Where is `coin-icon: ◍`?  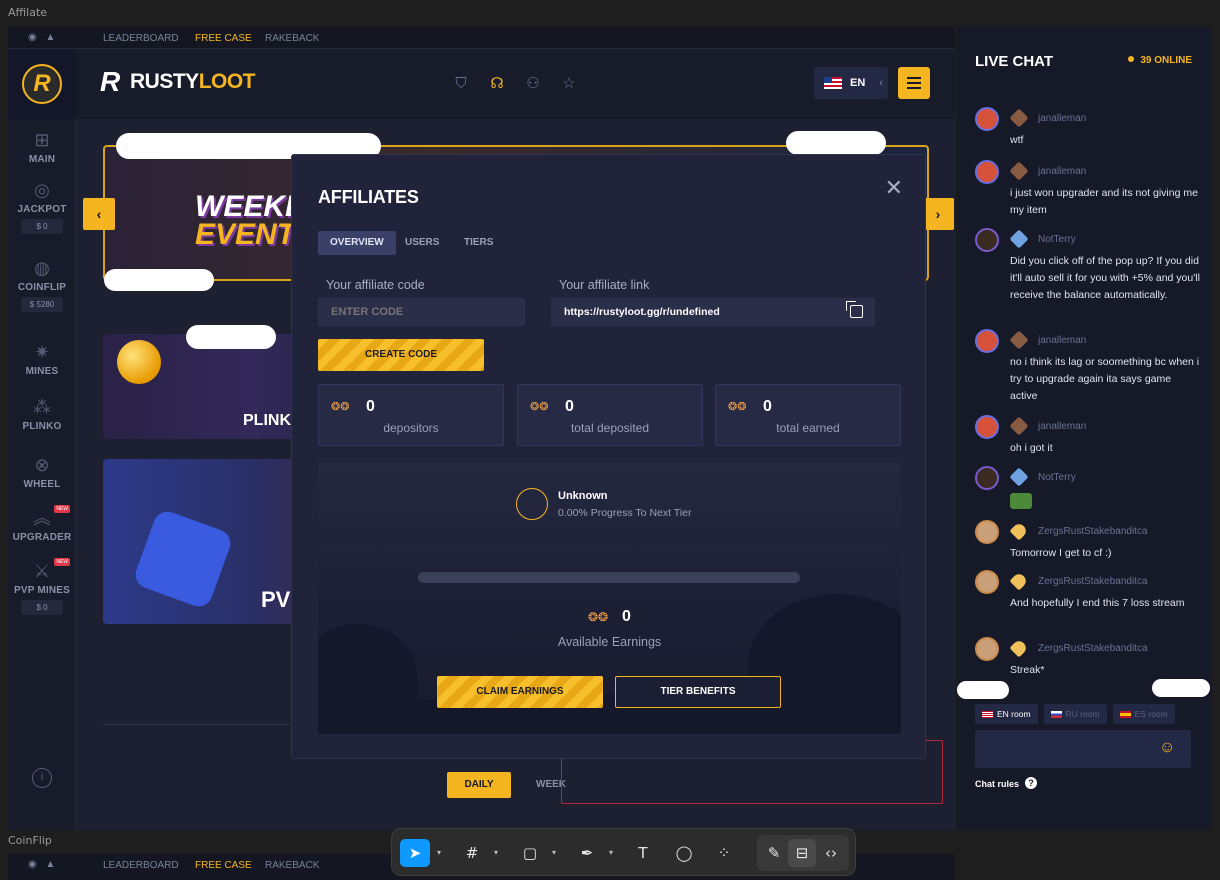 coin-icon: ◍ is located at coordinates (42, 268).